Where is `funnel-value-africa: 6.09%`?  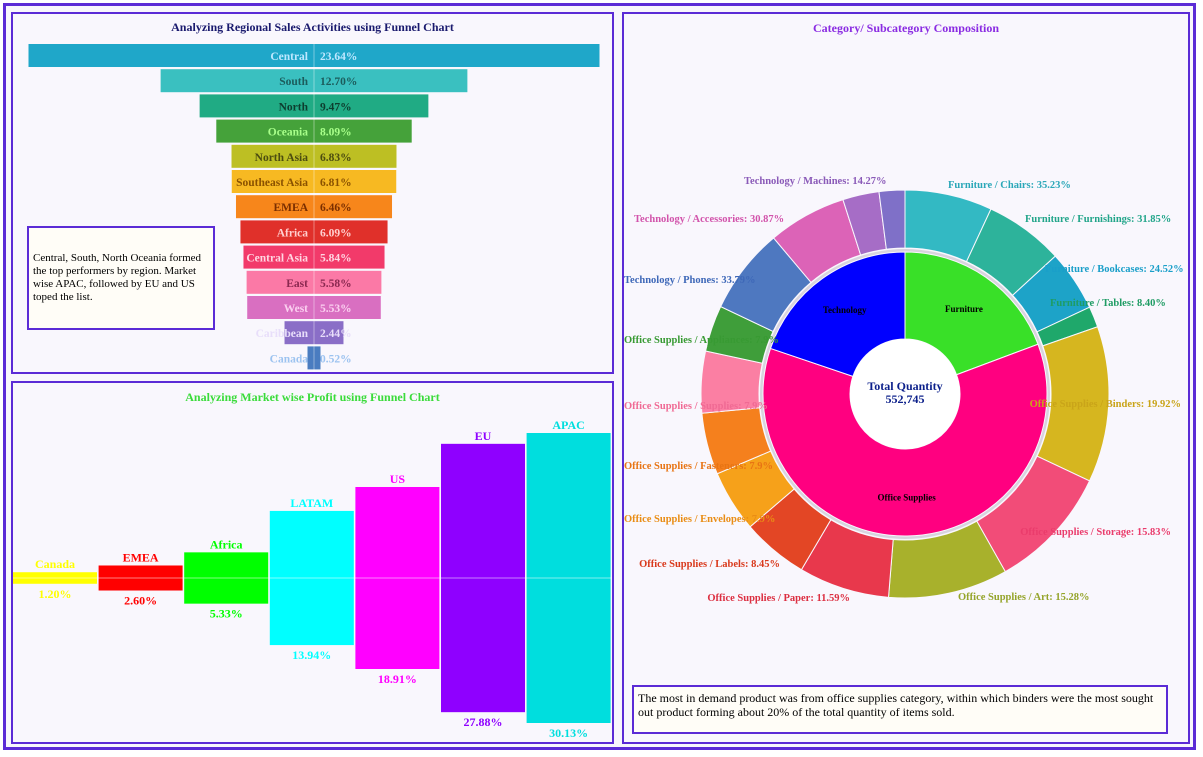
funnel-value-africa: 6.09% is located at coordinates (336, 233).